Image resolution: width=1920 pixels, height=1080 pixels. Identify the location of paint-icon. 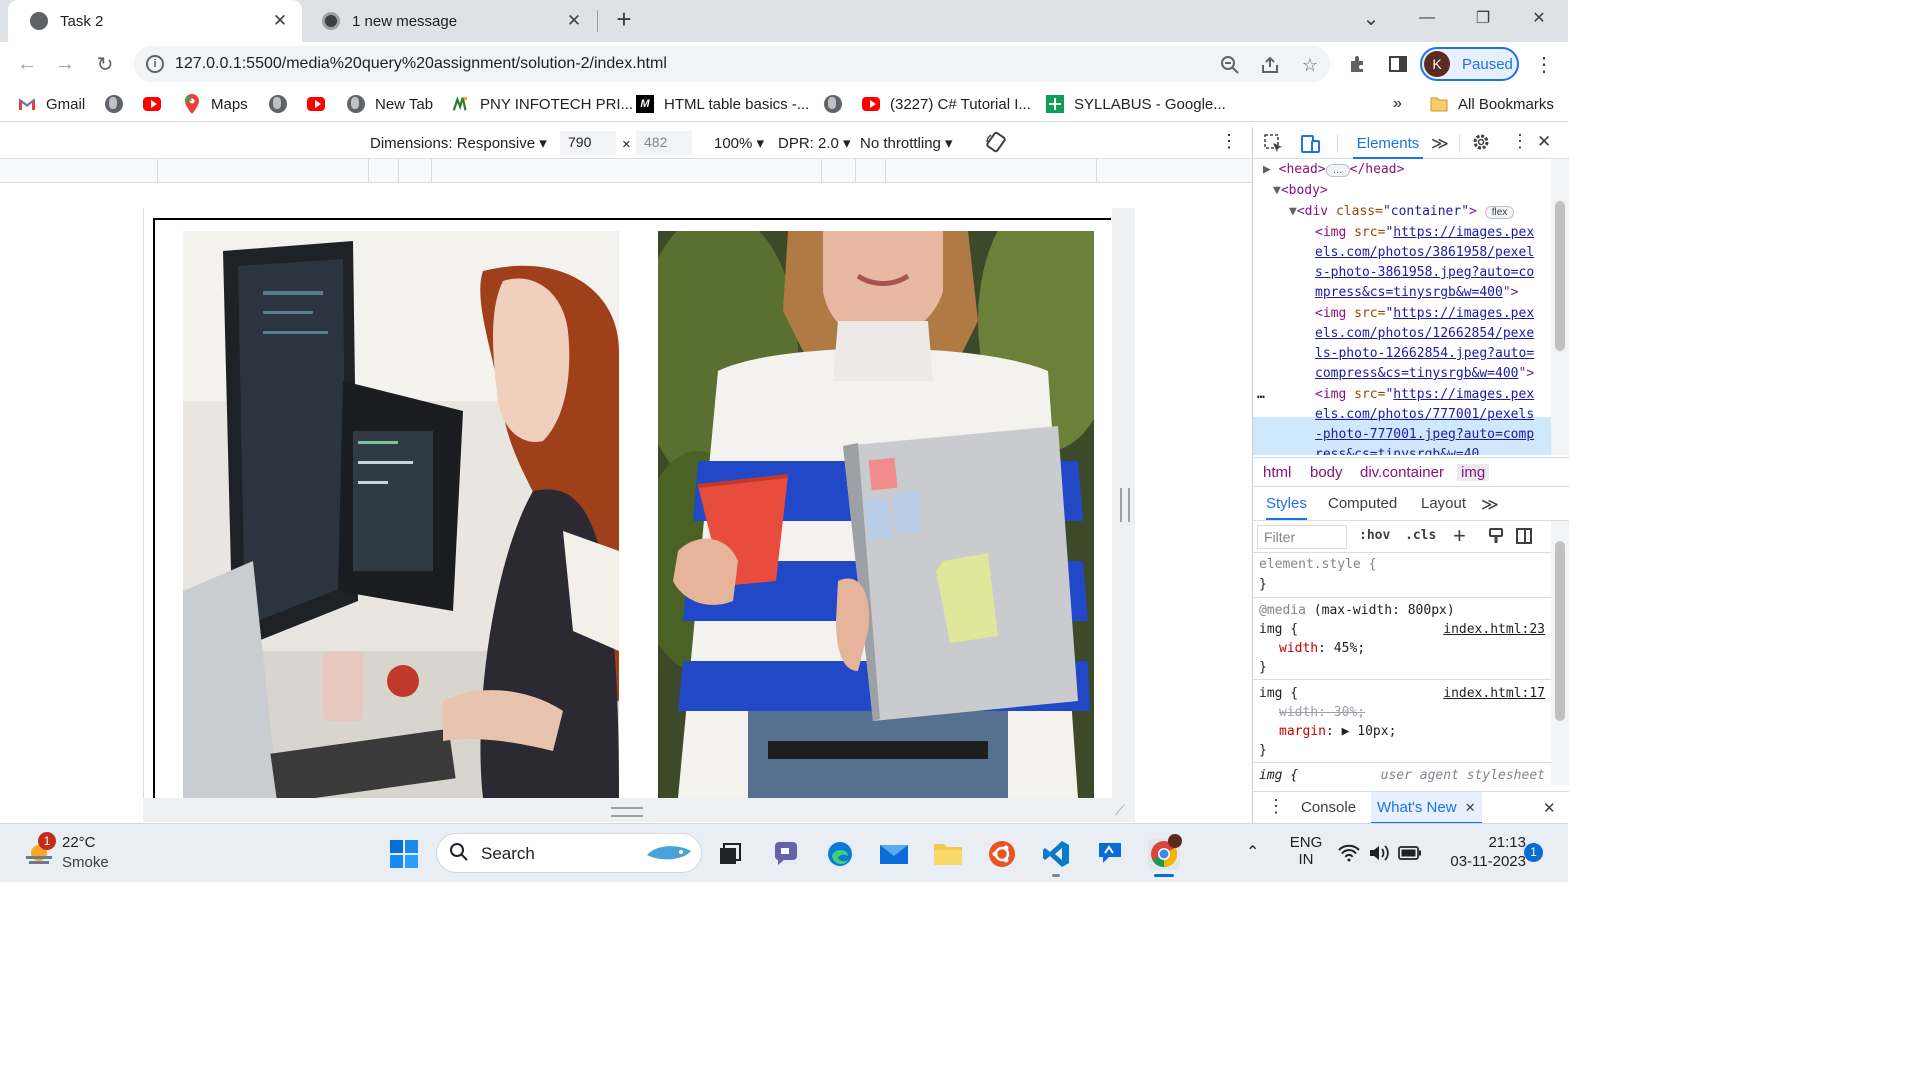
(1496, 537).